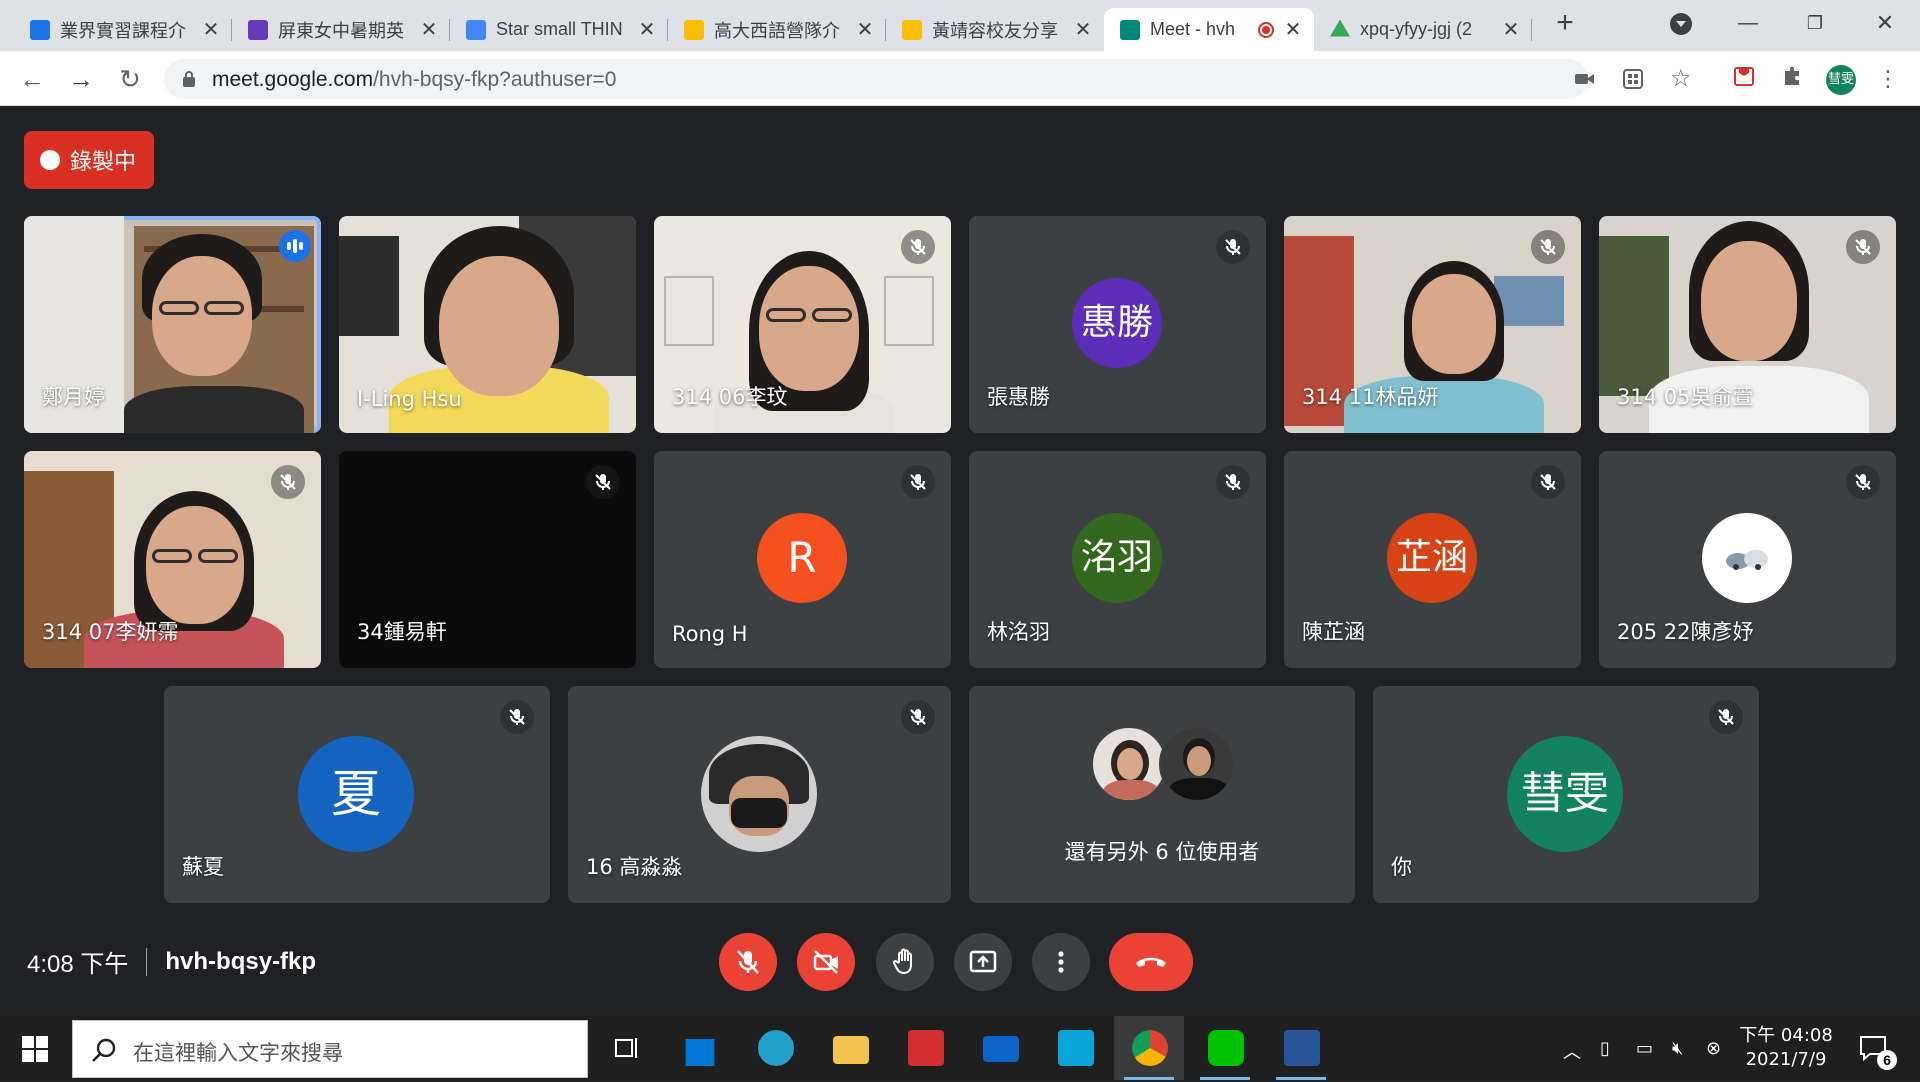 Image resolution: width=1920 pixels, height=1082 pixels. I want to click on participant-tile: 16 高淼淼, so click(759, 794).